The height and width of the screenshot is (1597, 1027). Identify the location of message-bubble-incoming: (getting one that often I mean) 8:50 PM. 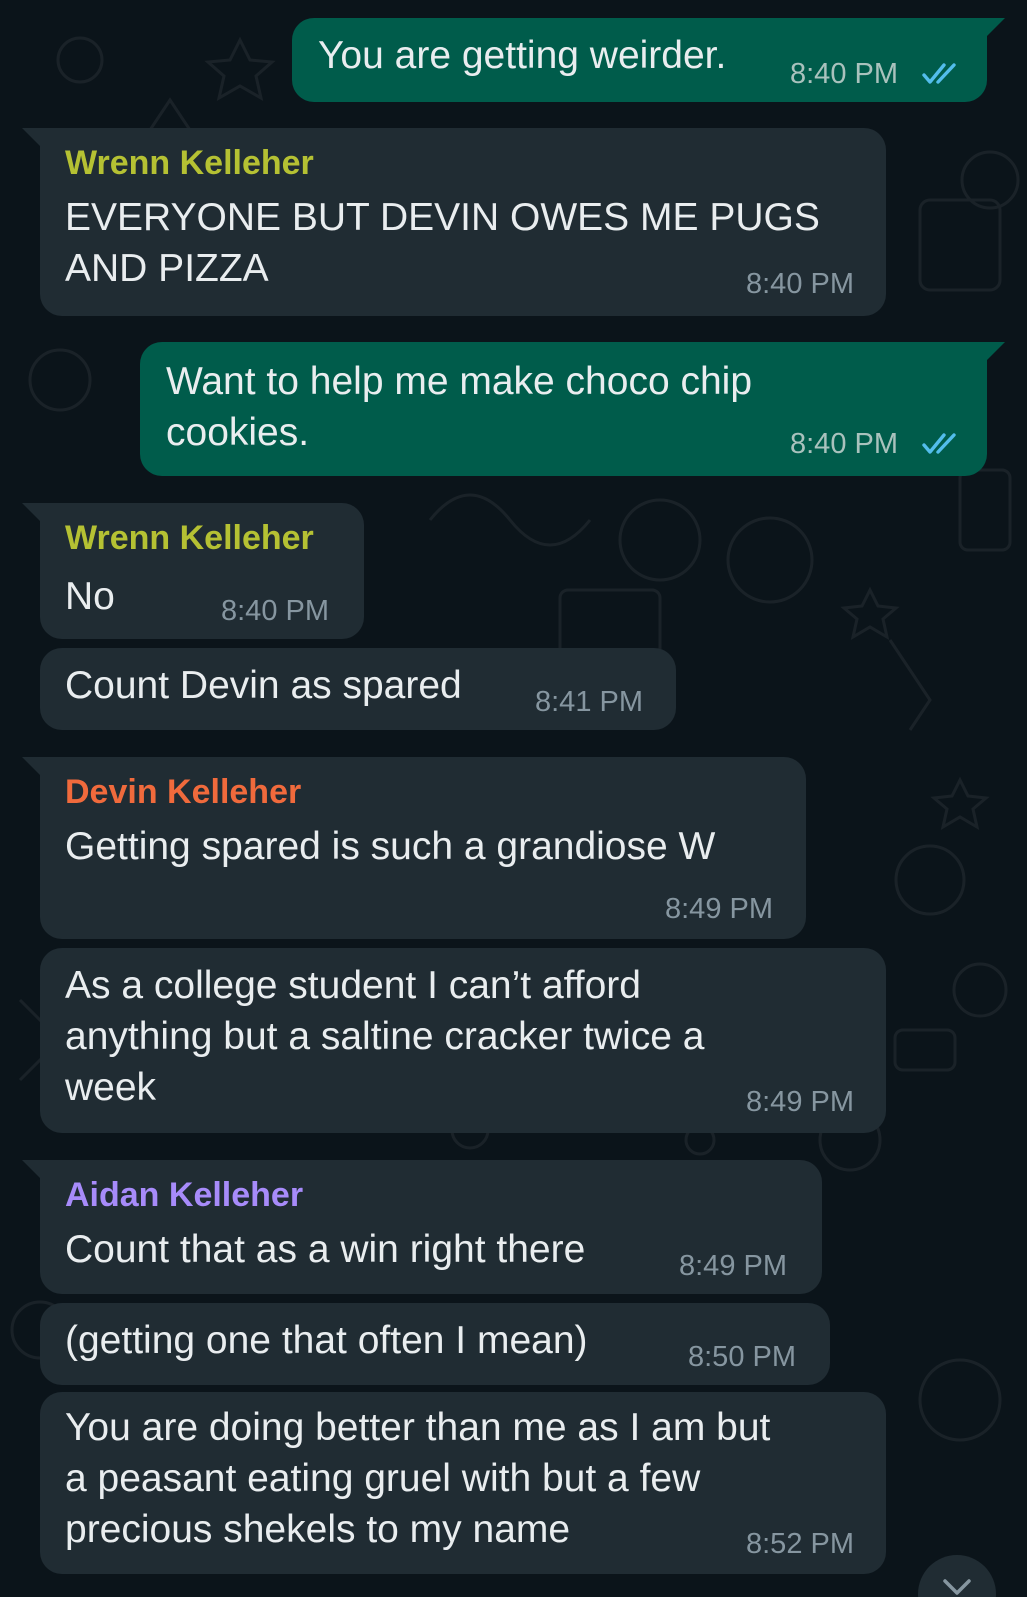
(435, 1344).